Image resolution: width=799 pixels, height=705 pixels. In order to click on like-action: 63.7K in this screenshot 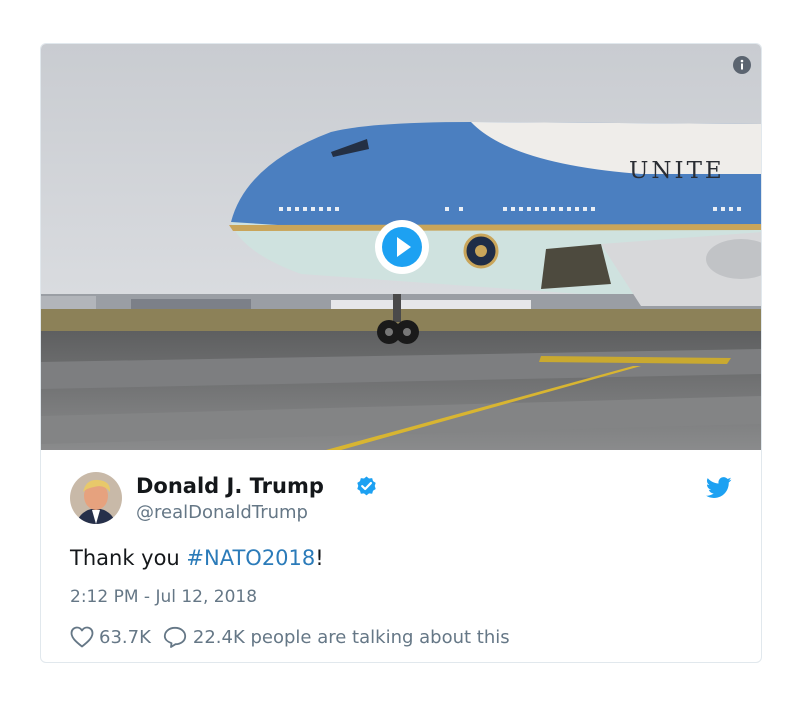, I will do `click(110, 637)`.